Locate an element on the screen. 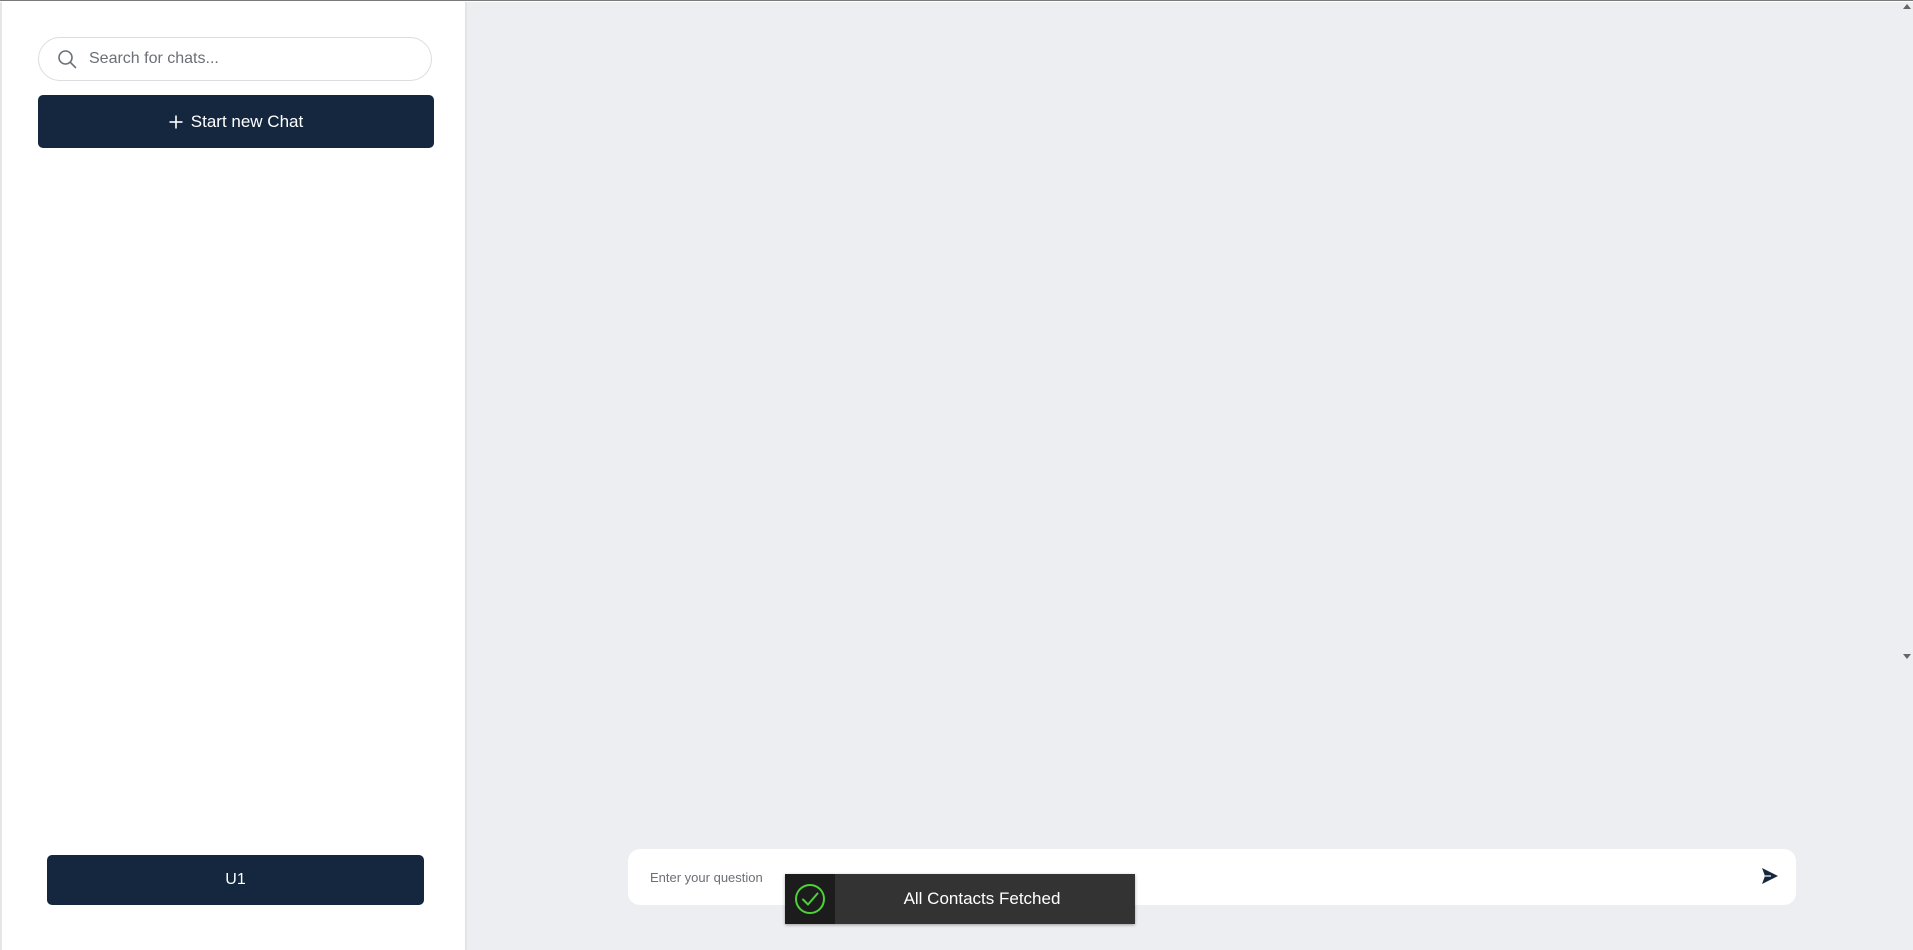  check-circle-icon is located at coordinates (810, 899).